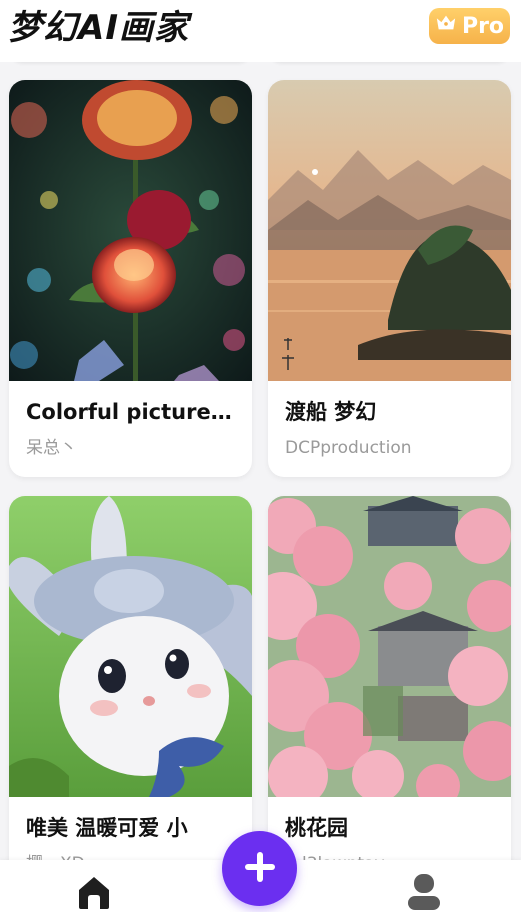 This screenshot has width=521, height=912. What do you see at coordinates (107, 828) in the screenshot?
I see `artwork-title: 唯美 温暖可爱 小` at bounding box center [107, 828].